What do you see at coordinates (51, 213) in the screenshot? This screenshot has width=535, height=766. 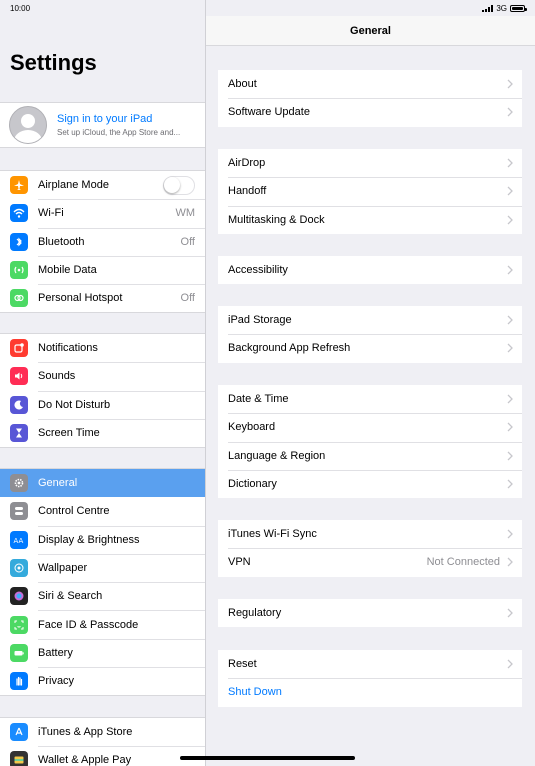 I see `sidebar-item-label: Wi-Fi` at bounding box center [51, 213].